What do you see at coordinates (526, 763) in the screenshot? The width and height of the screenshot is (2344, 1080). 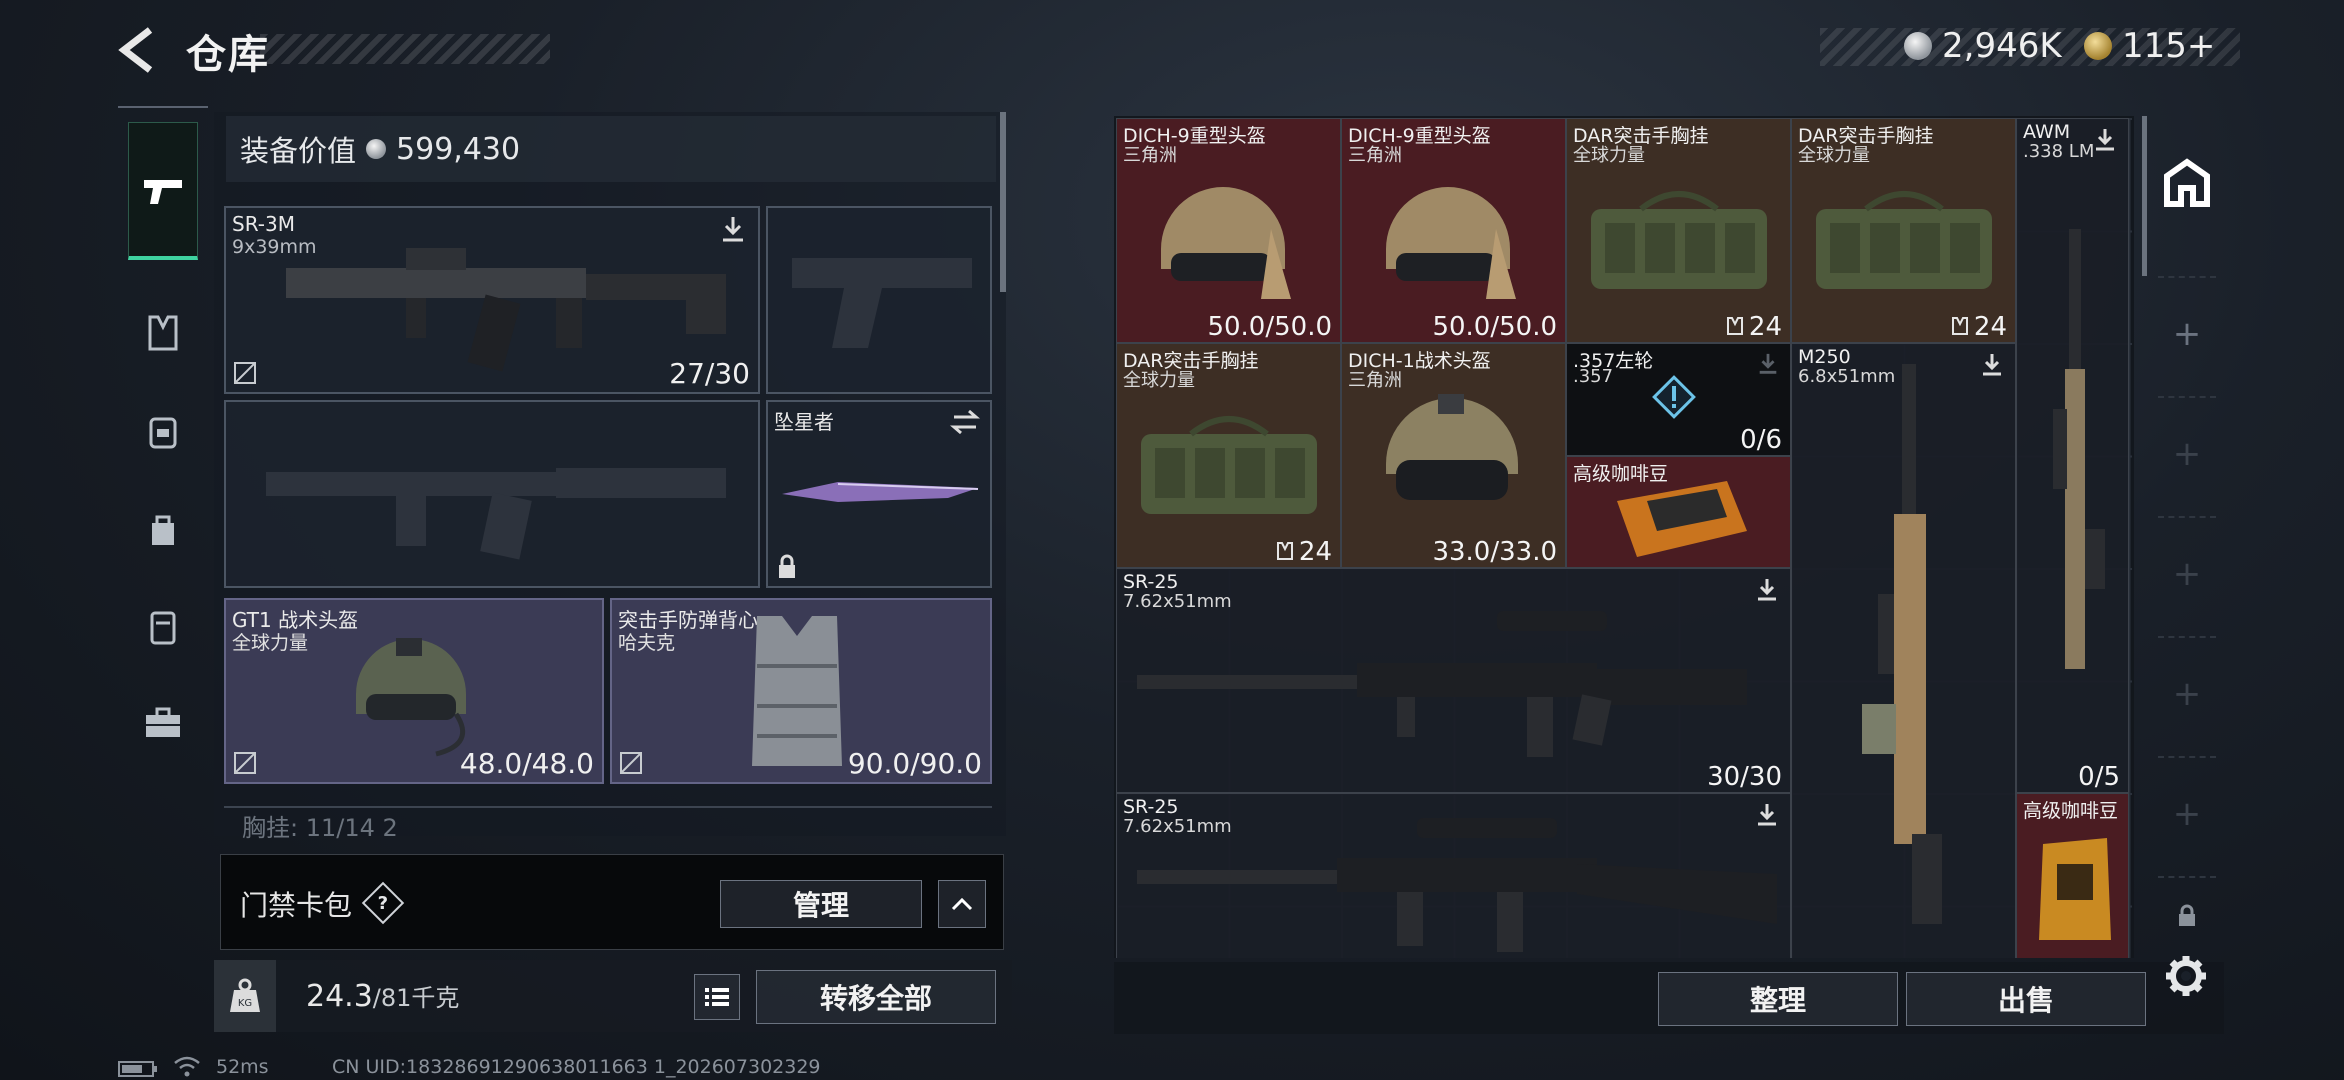 I see `helmet-durability: 48.0/48.0` at bounding box center [526, 763].